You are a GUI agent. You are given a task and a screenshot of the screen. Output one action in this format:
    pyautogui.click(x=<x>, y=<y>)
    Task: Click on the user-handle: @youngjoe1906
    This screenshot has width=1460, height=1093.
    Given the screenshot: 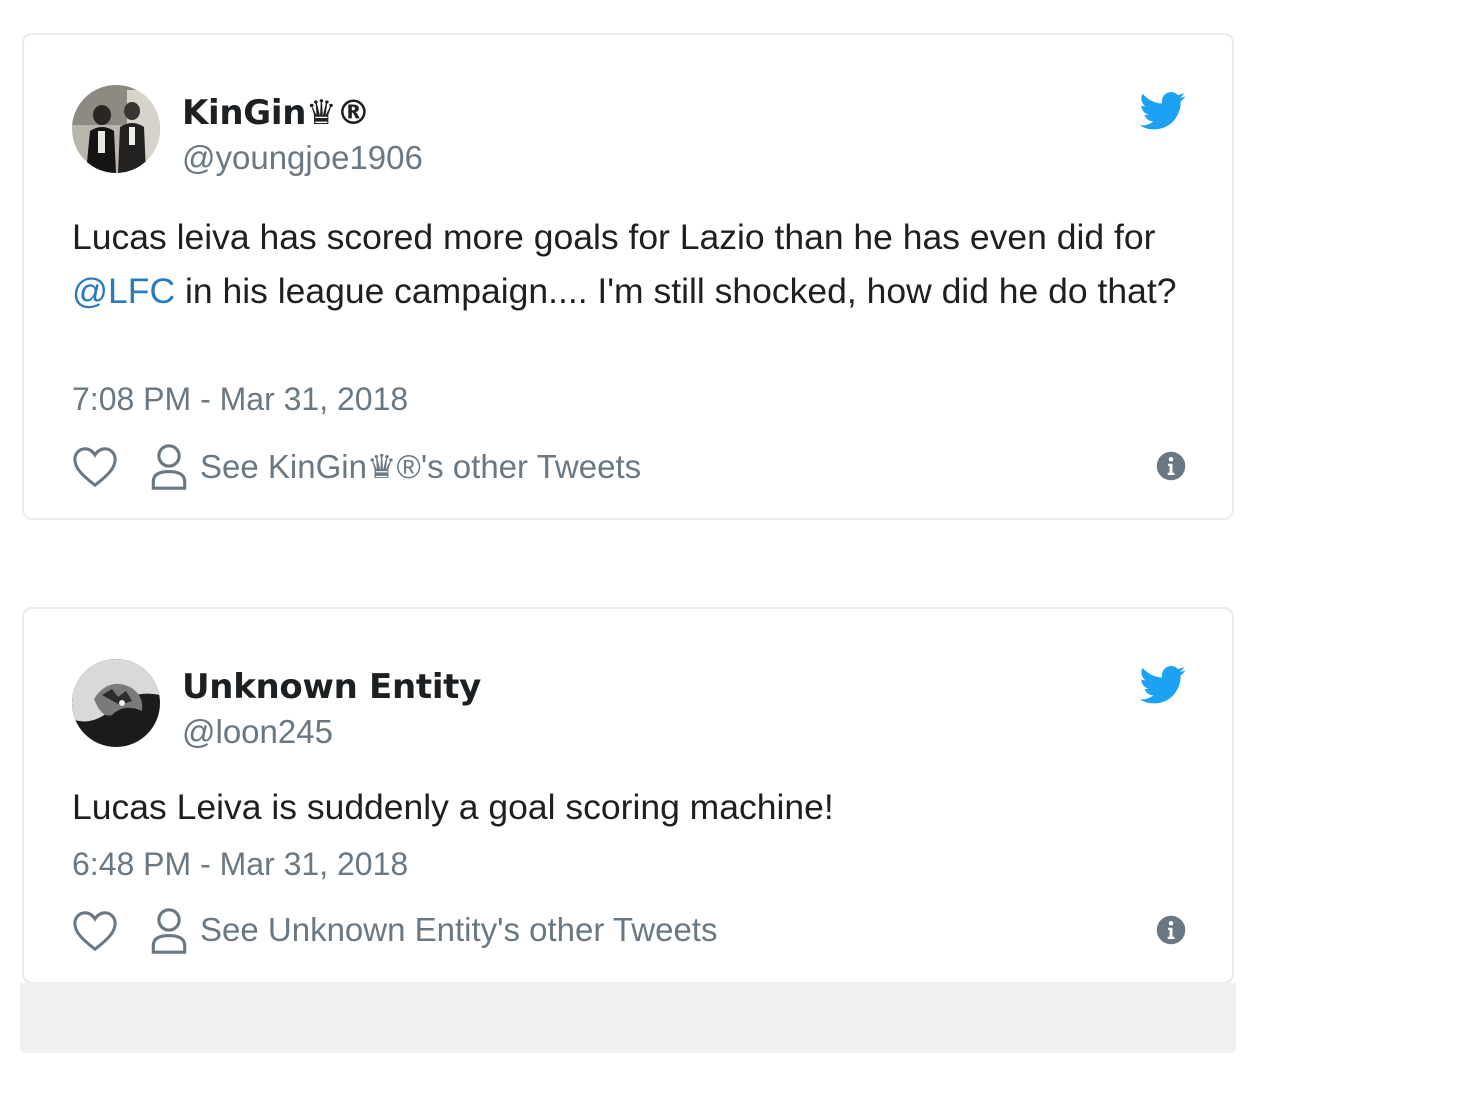 What is the action you would take?
    pyautogui.click(x=302, y=158)
    